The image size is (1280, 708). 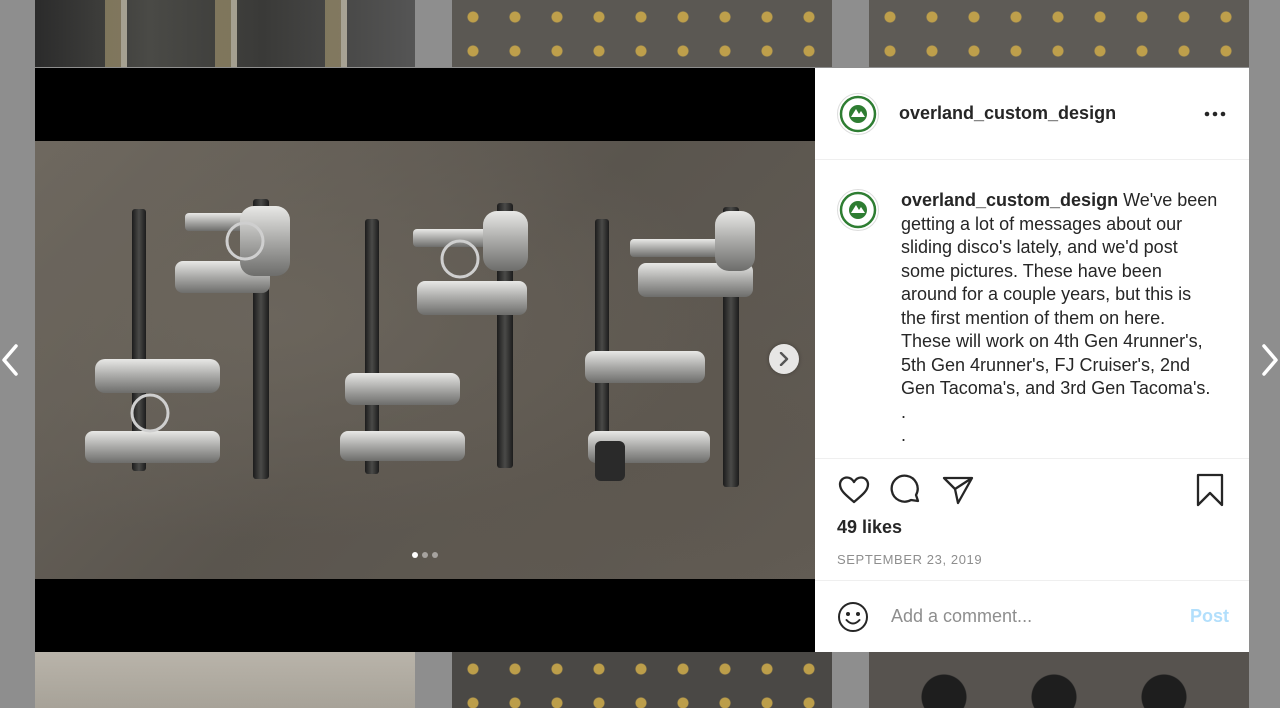 I want to click on emoji-button, so click(x=853, y=617).